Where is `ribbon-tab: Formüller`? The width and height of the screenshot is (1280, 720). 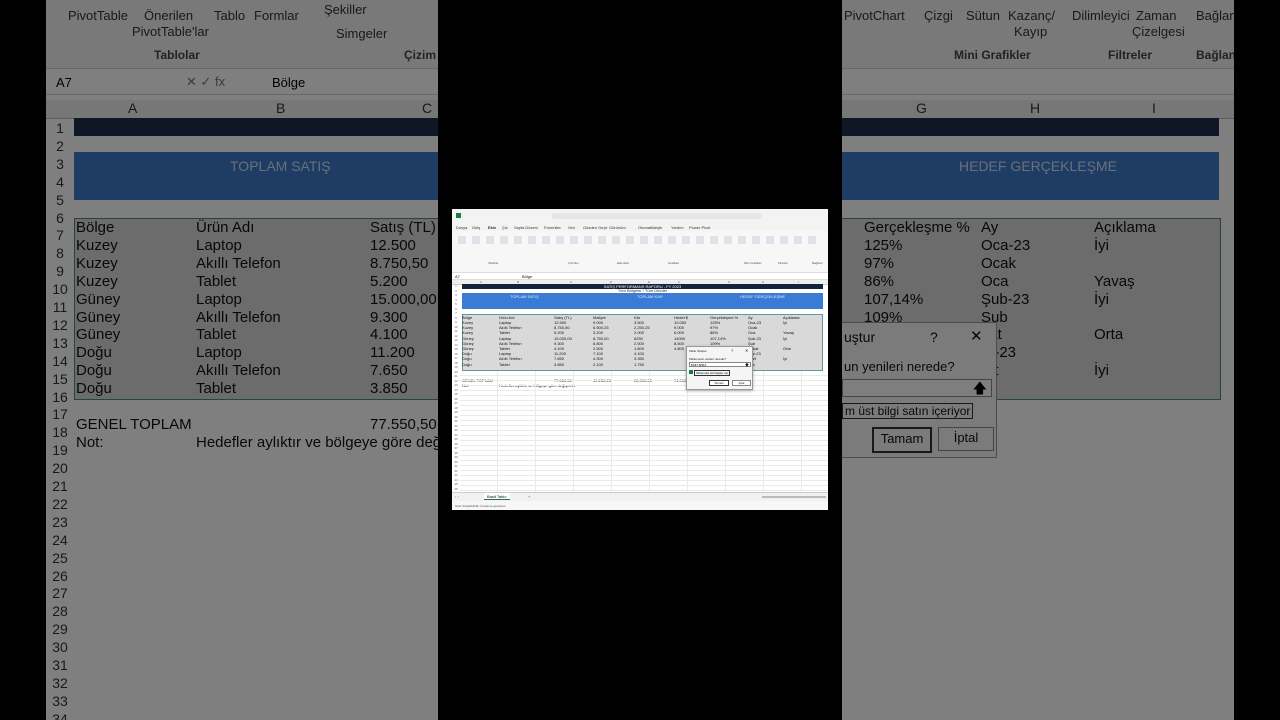 ribbon-tab: Formüller is located at coordinates (552, 227).